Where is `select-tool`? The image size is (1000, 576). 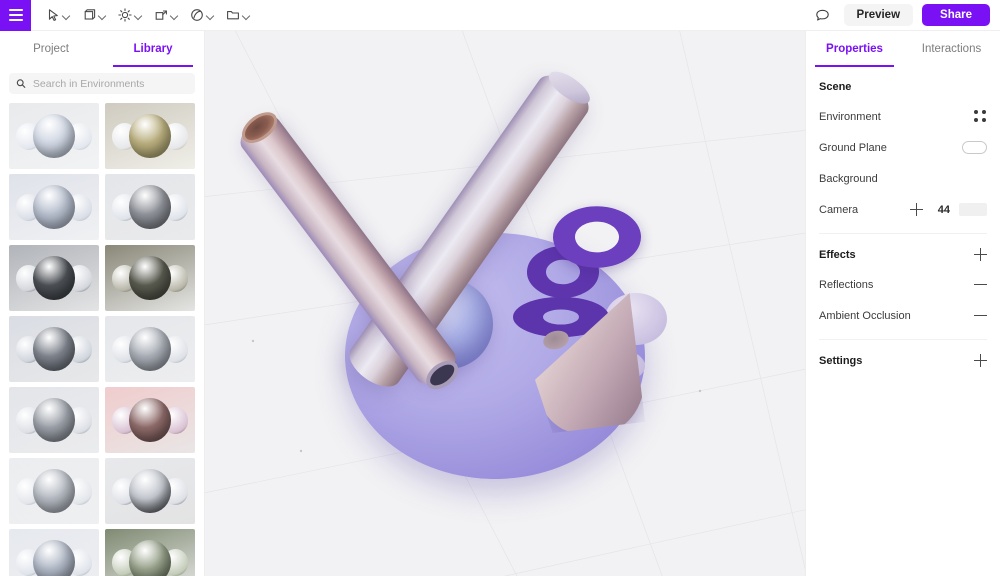
select-tool is located at coordinates (58, 15).